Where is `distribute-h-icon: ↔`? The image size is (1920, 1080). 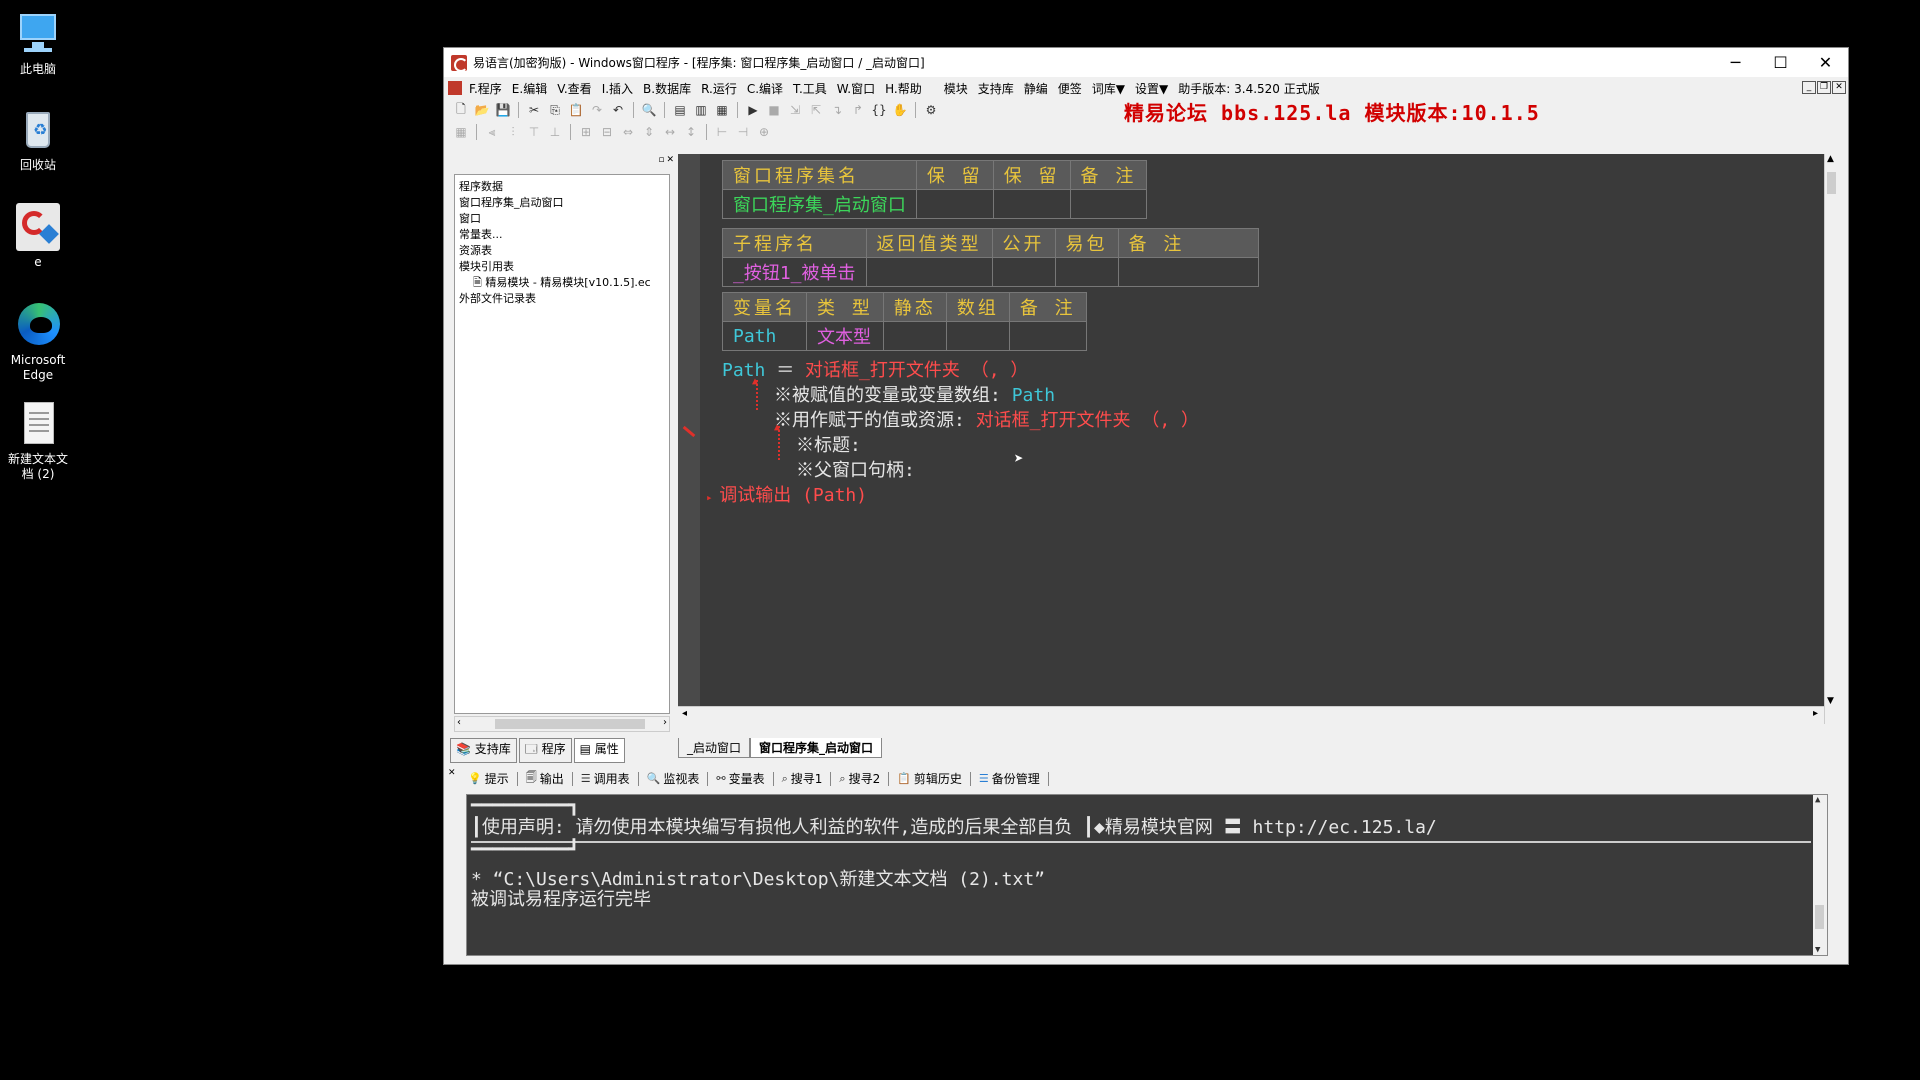 distribute-h-icon: ↔ is located at coordinates (670, 132).